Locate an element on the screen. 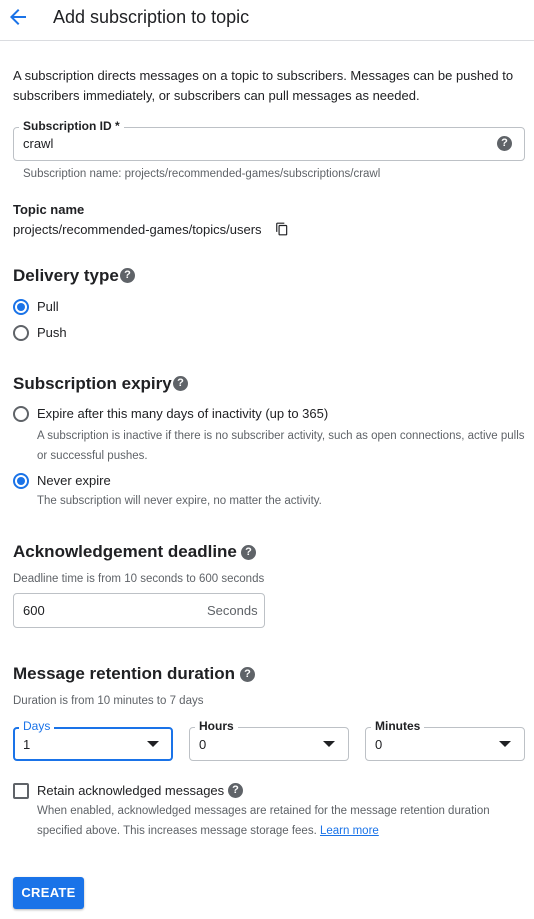 This screenshot has height=919, width=534. radio-push is located at coordinates (21, 333).